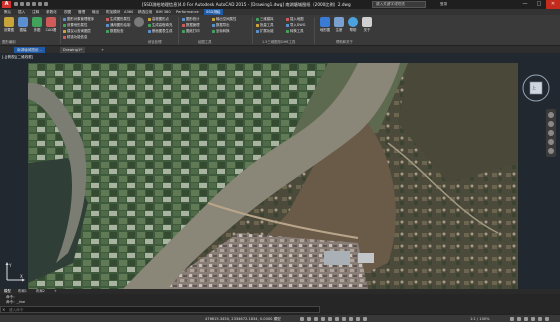 The image size is (560, 322). I want to click on snap-icon, so click(309, 319).